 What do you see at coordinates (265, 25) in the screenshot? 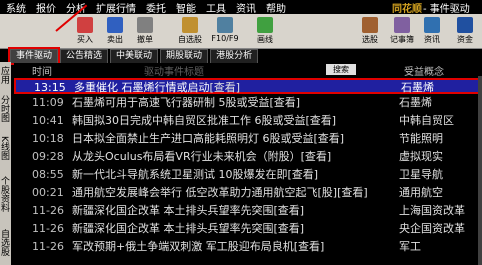
I see `pencil-icon` at bounding box center [265, 25].